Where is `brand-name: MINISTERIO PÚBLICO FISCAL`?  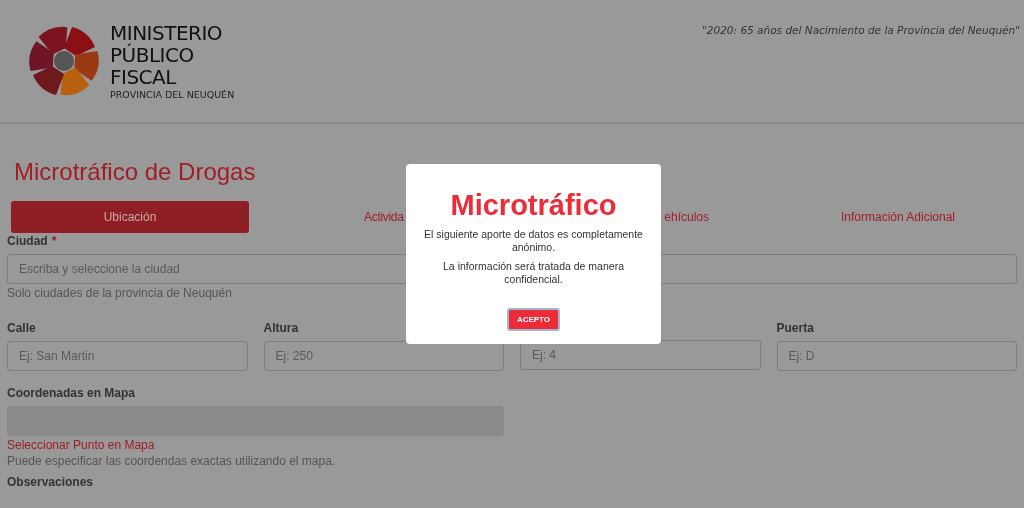 brand-name: MINISTERIO PÚBLICO FISCAL is located at coordinates (167, 55).